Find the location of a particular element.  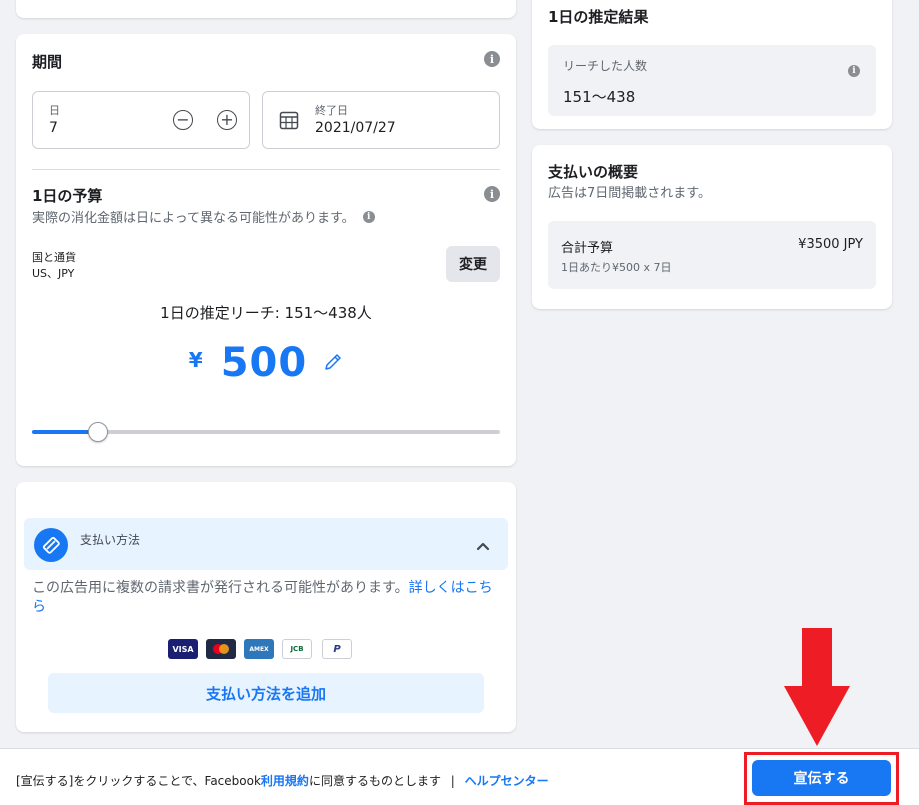

budget-slider is located at coordinates (266, 432).